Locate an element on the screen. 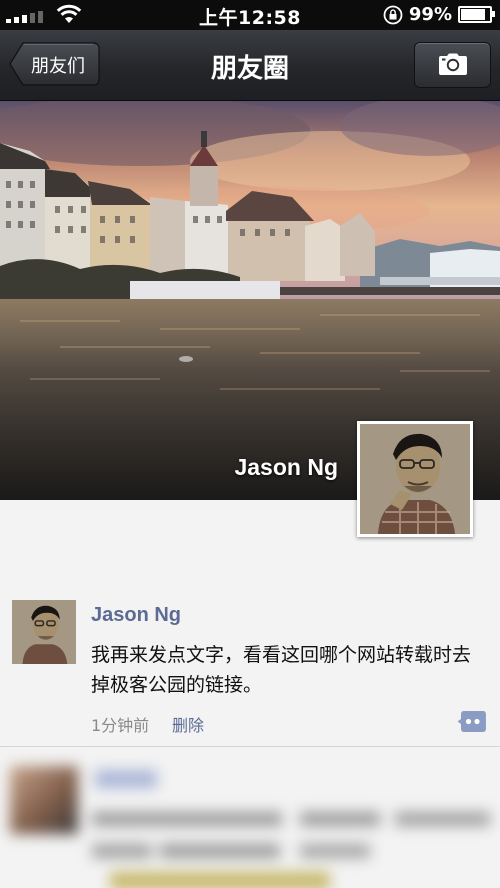 The image size is (500, 888). rotation-lock-icon is located at coordinates (393, 14).